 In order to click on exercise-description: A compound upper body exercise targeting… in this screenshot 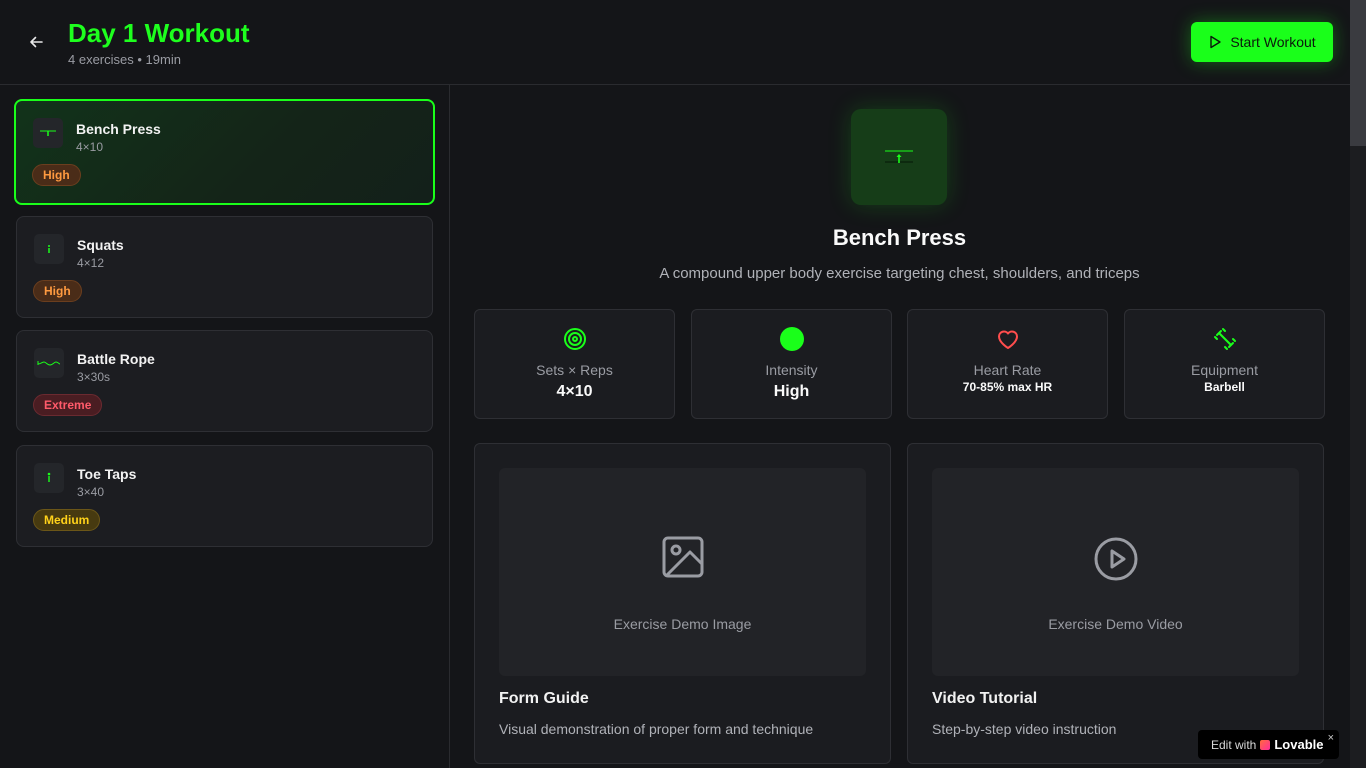, I will do `click(899, 273)`.